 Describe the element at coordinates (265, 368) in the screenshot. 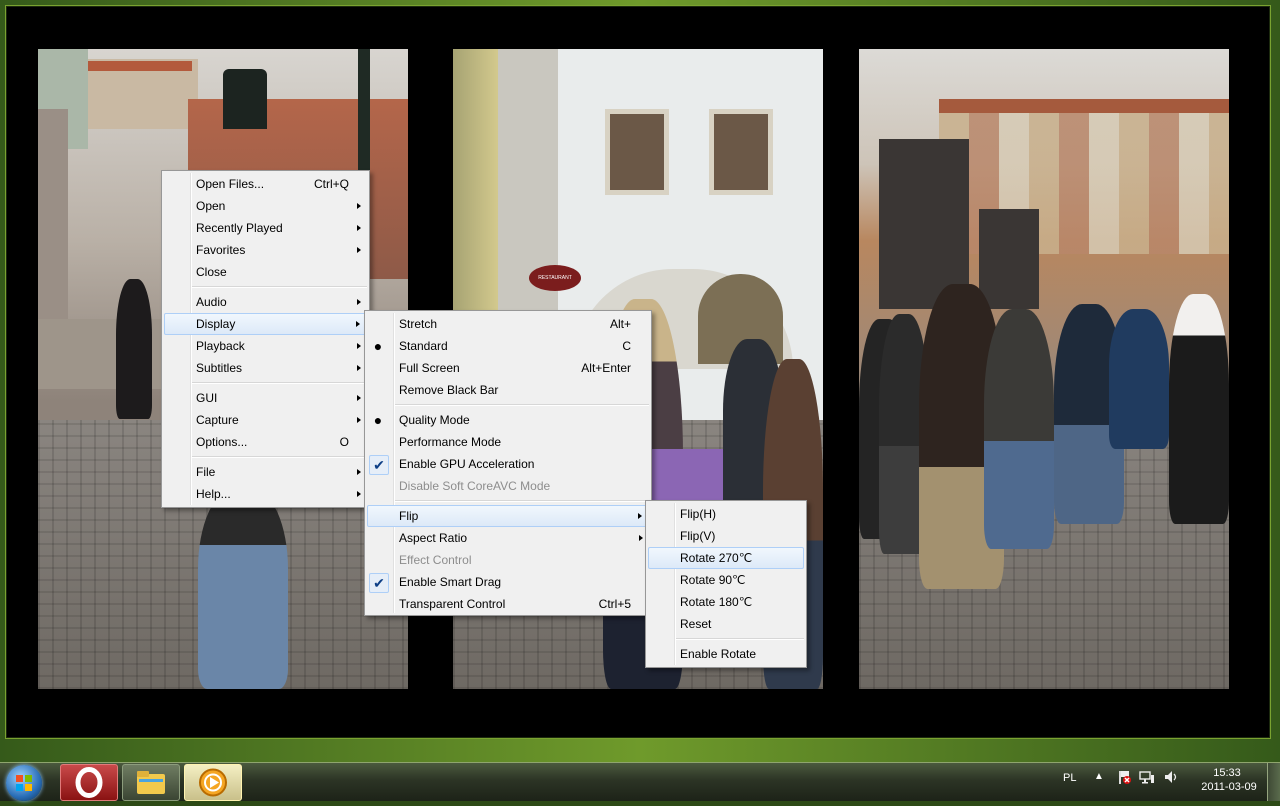

I see `menu-item-subtitles: Subtitles` at that location.